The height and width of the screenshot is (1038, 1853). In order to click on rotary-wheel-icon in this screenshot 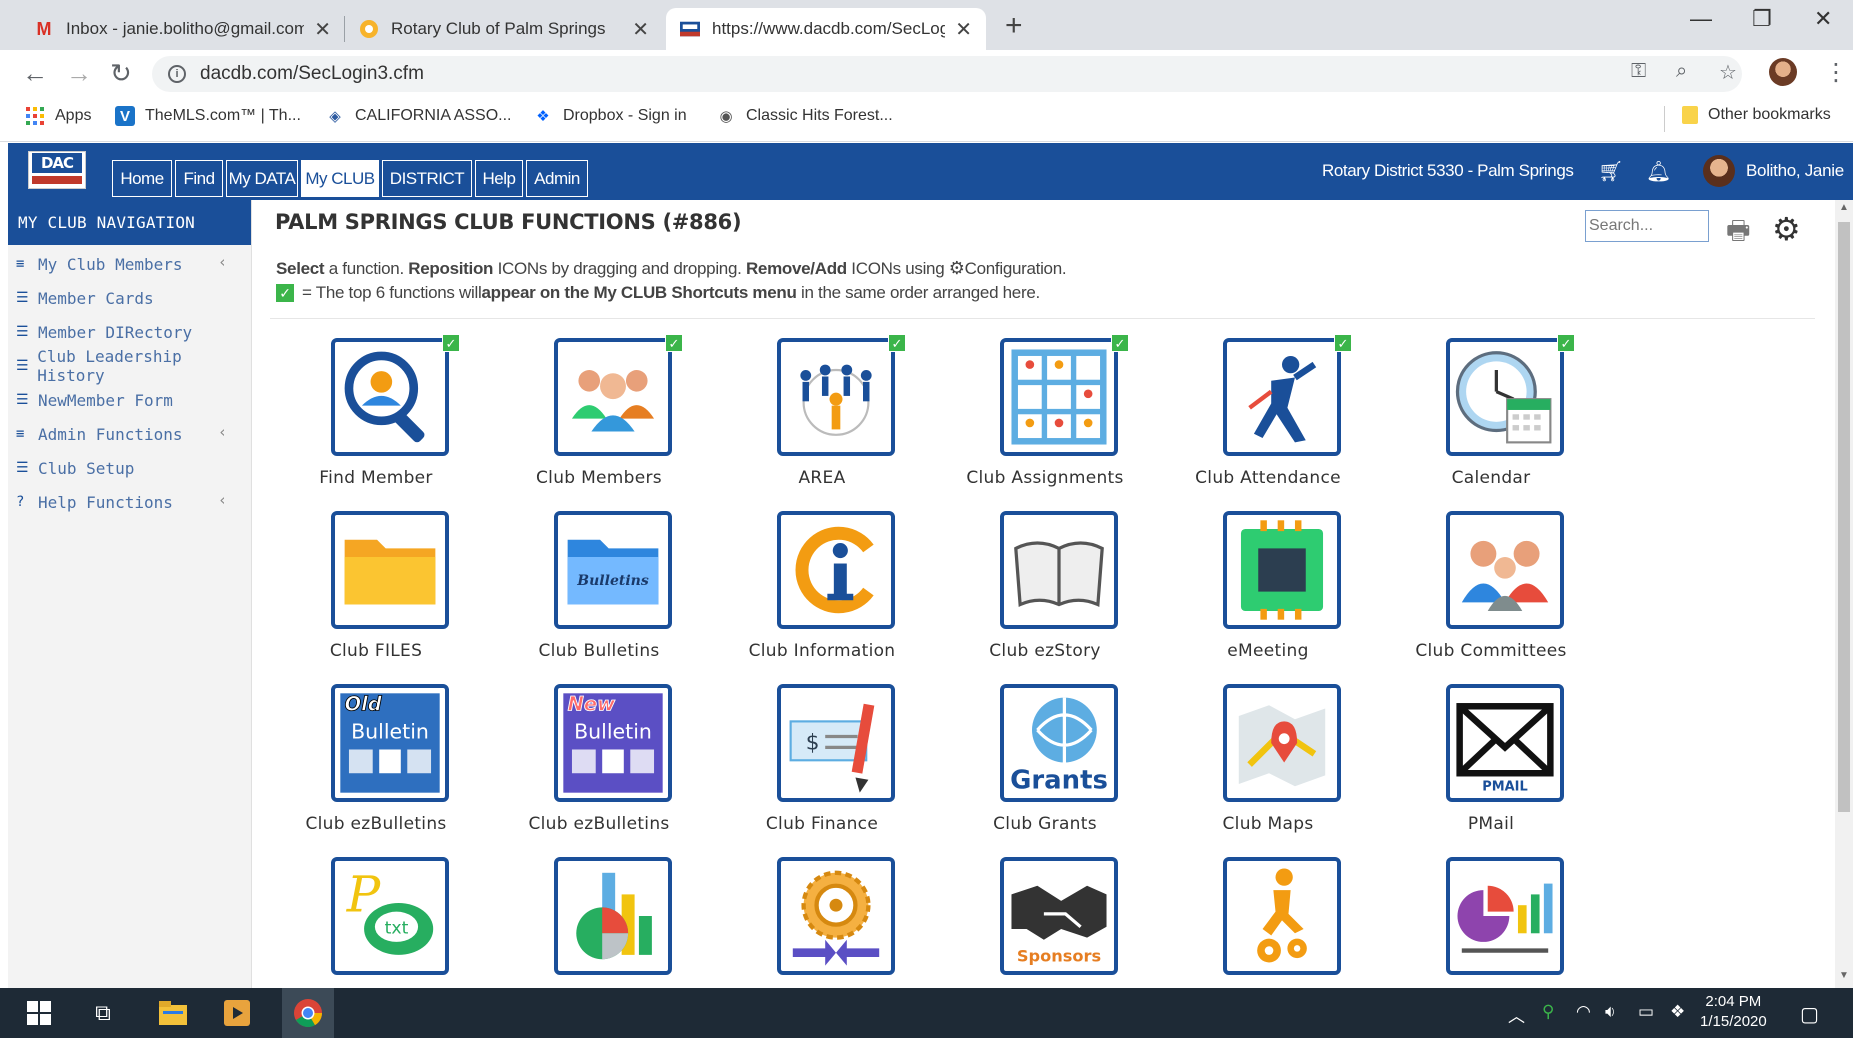, I will do `click(836, 916)`.